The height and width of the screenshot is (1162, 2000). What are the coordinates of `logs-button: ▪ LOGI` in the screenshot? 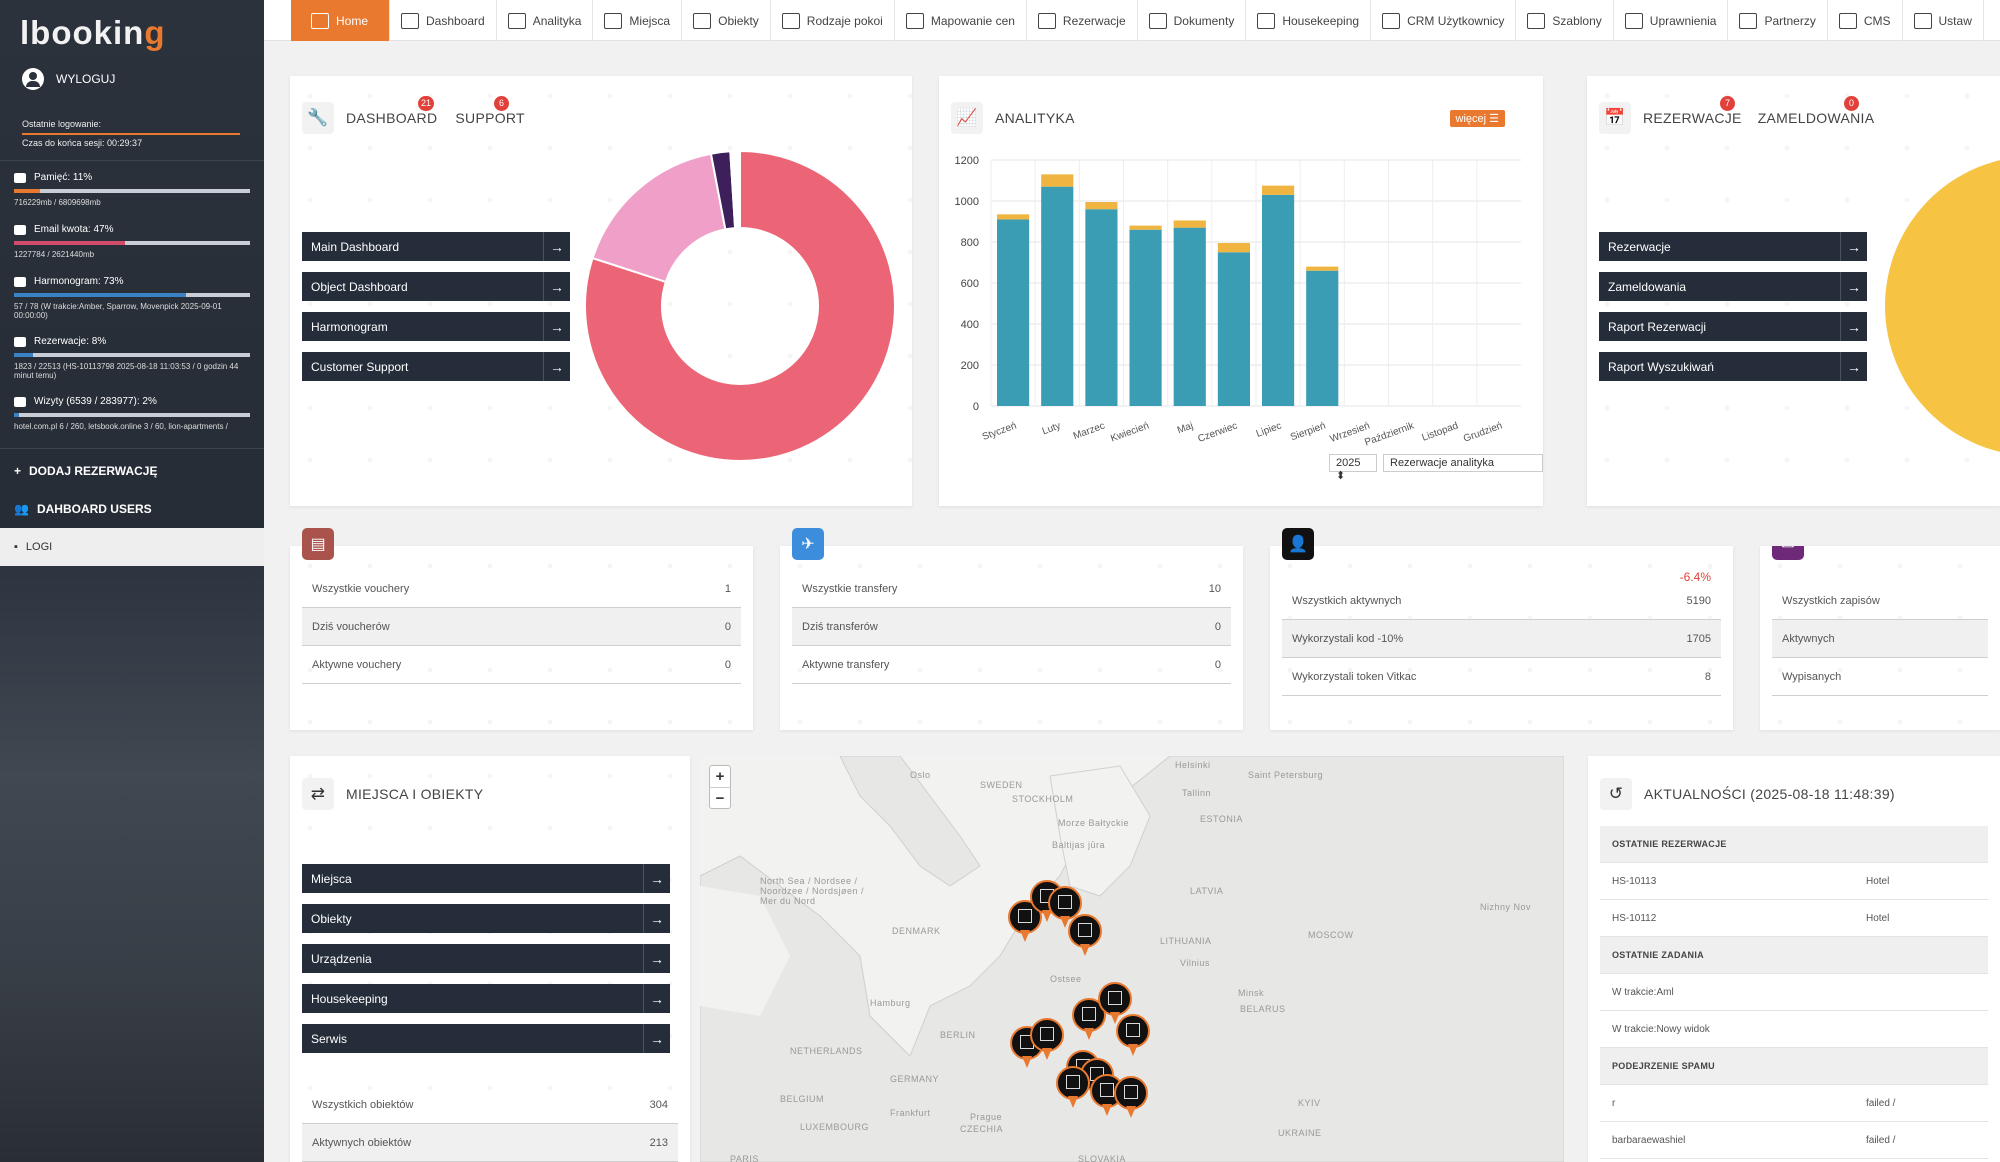 It's located at (132, 547).